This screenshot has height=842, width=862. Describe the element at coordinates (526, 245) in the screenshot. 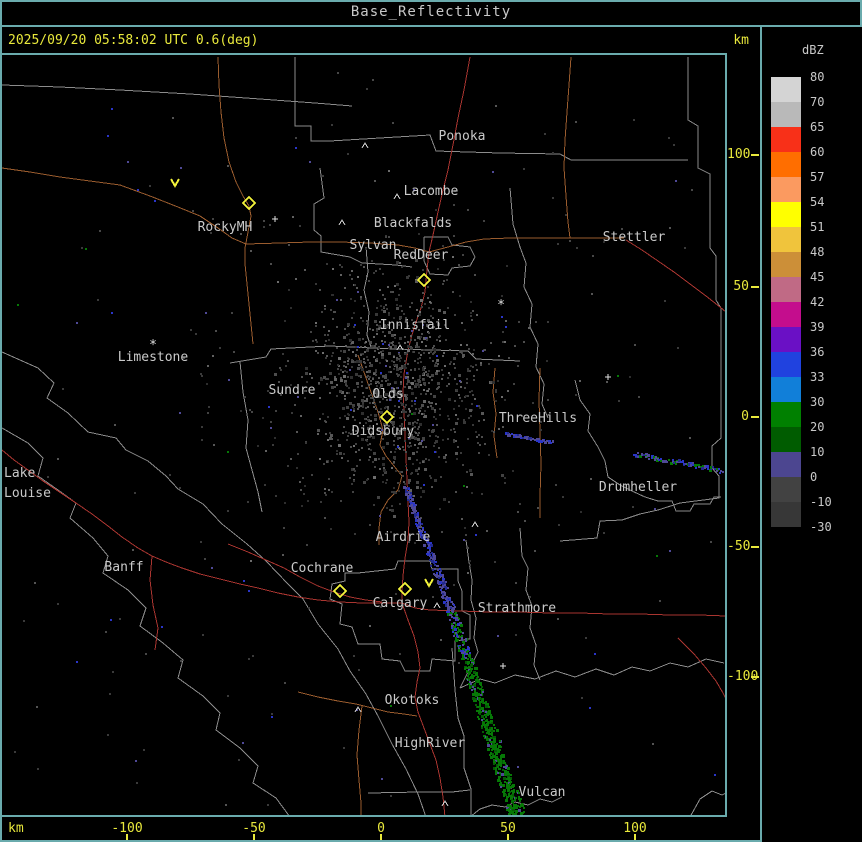

I see `highway-line` at that location.